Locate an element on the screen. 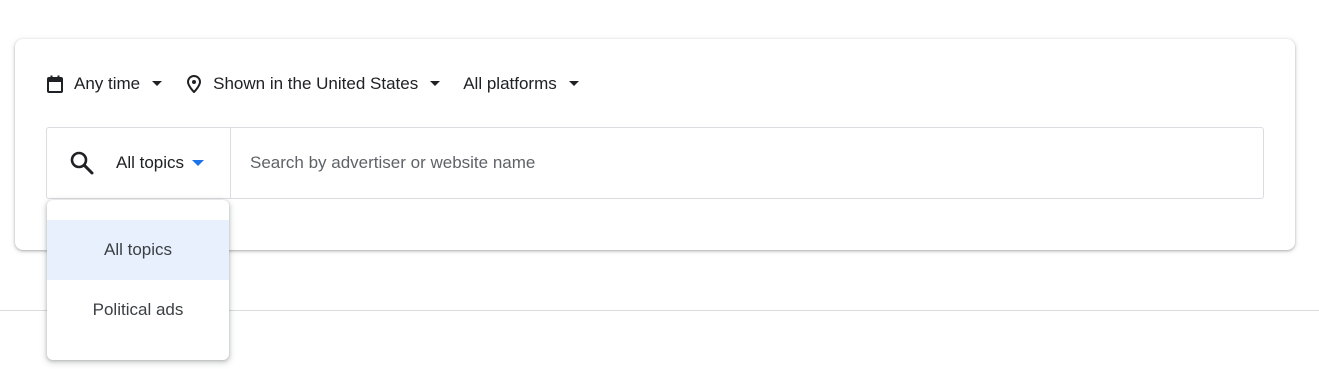  time-filter-button: Any time is located at coordinates (104, 84).